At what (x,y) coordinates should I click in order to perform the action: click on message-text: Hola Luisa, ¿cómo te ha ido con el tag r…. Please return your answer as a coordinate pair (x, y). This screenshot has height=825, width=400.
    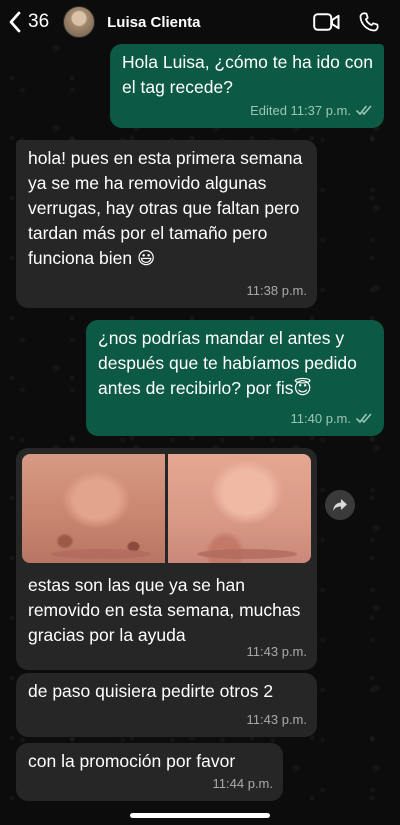
    Looking at the image, I should click on (247, 74).